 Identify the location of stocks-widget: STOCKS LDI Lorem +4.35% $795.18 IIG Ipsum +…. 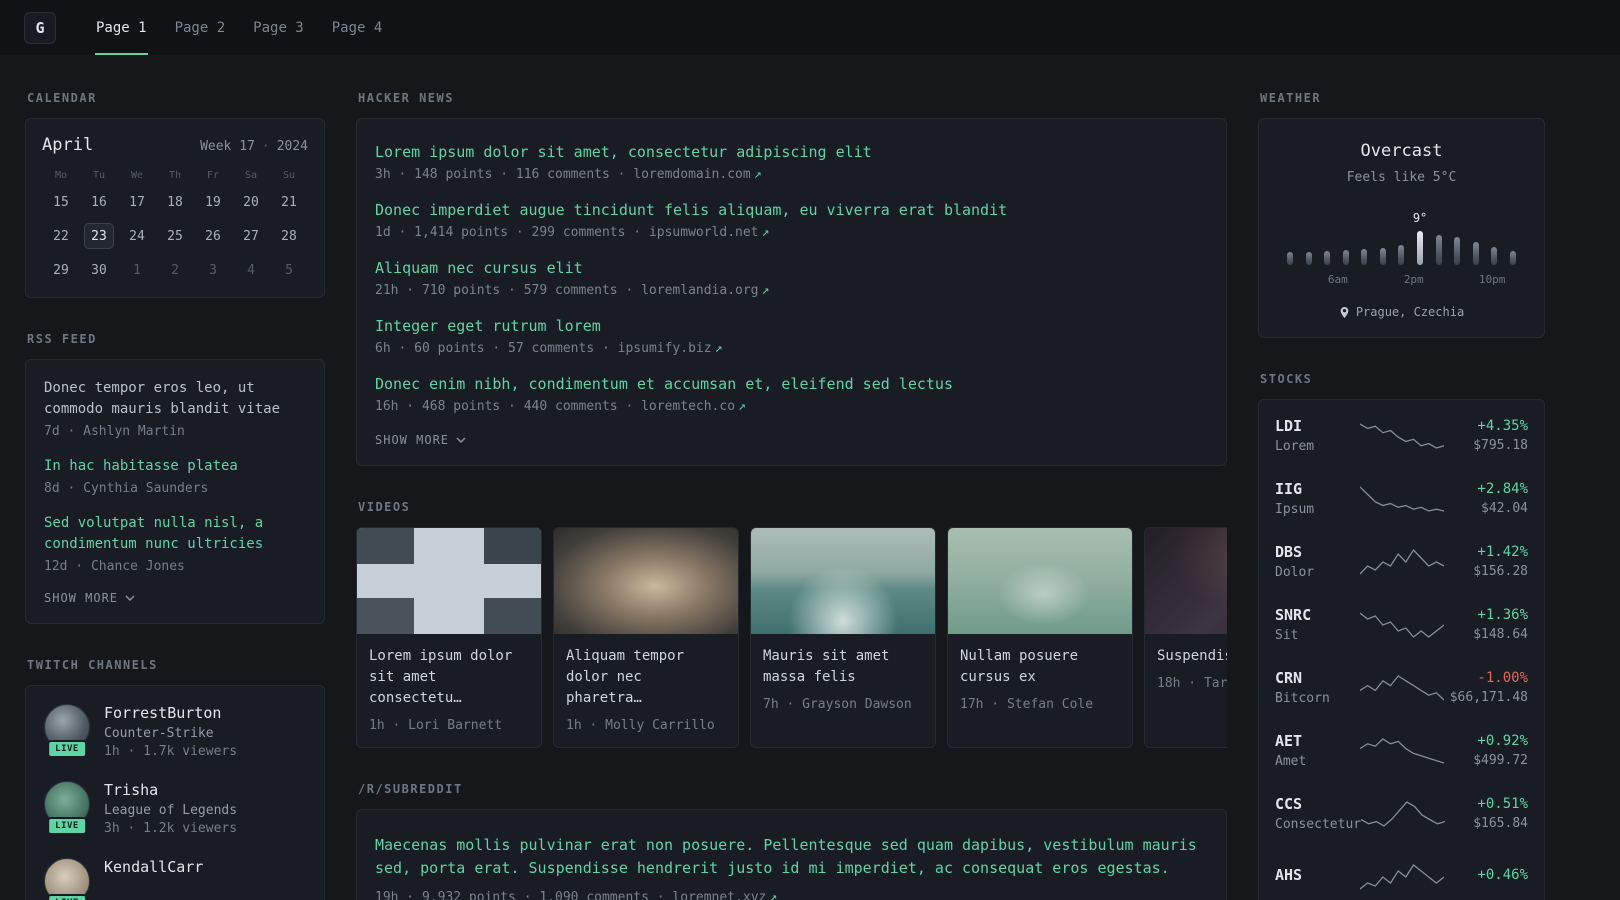
(1401, 636).